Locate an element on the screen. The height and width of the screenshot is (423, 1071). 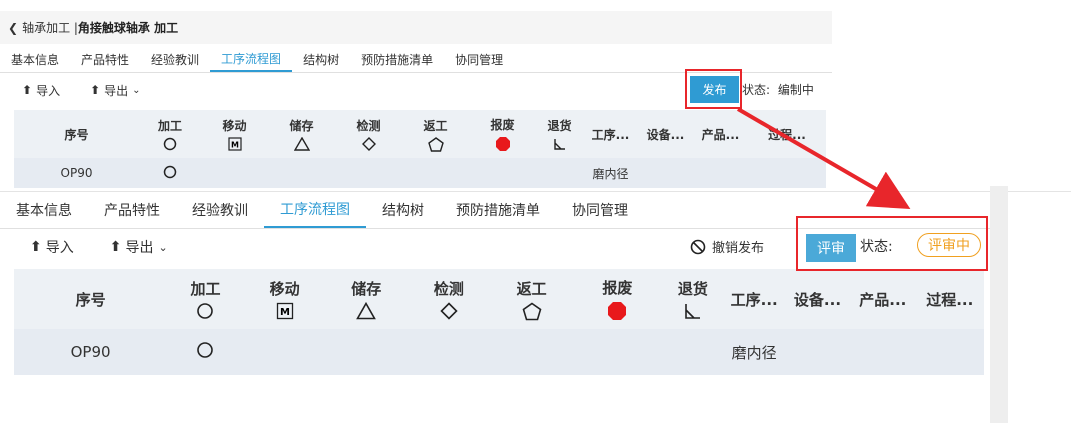
vertical-scrollbar is located at coordinates (999, 304).